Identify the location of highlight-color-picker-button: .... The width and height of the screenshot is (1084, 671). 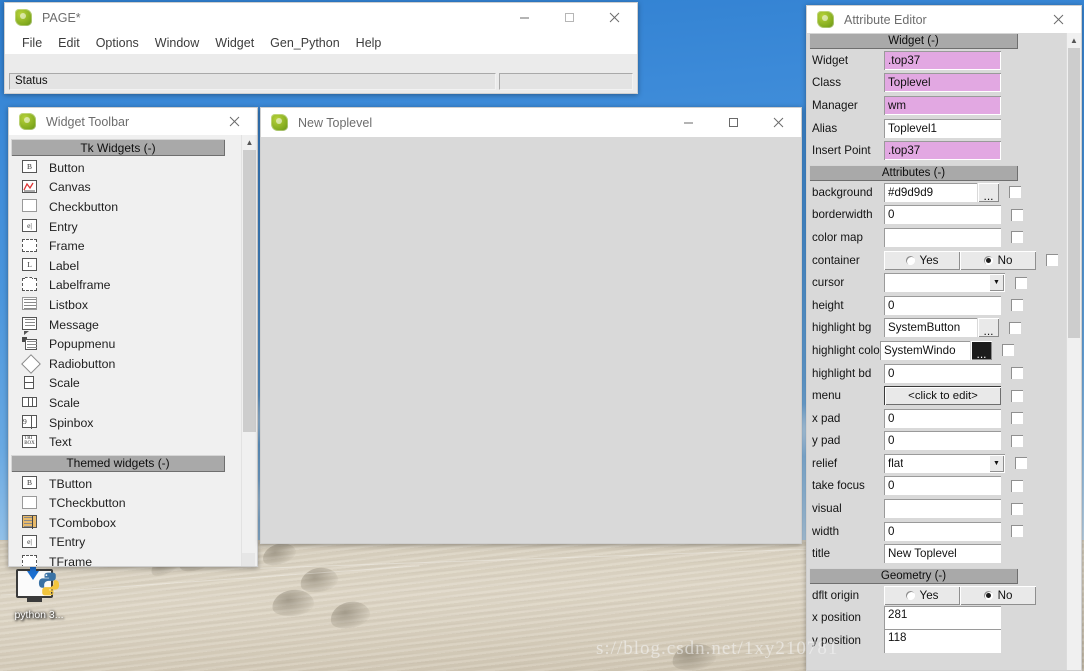
(981, 350).